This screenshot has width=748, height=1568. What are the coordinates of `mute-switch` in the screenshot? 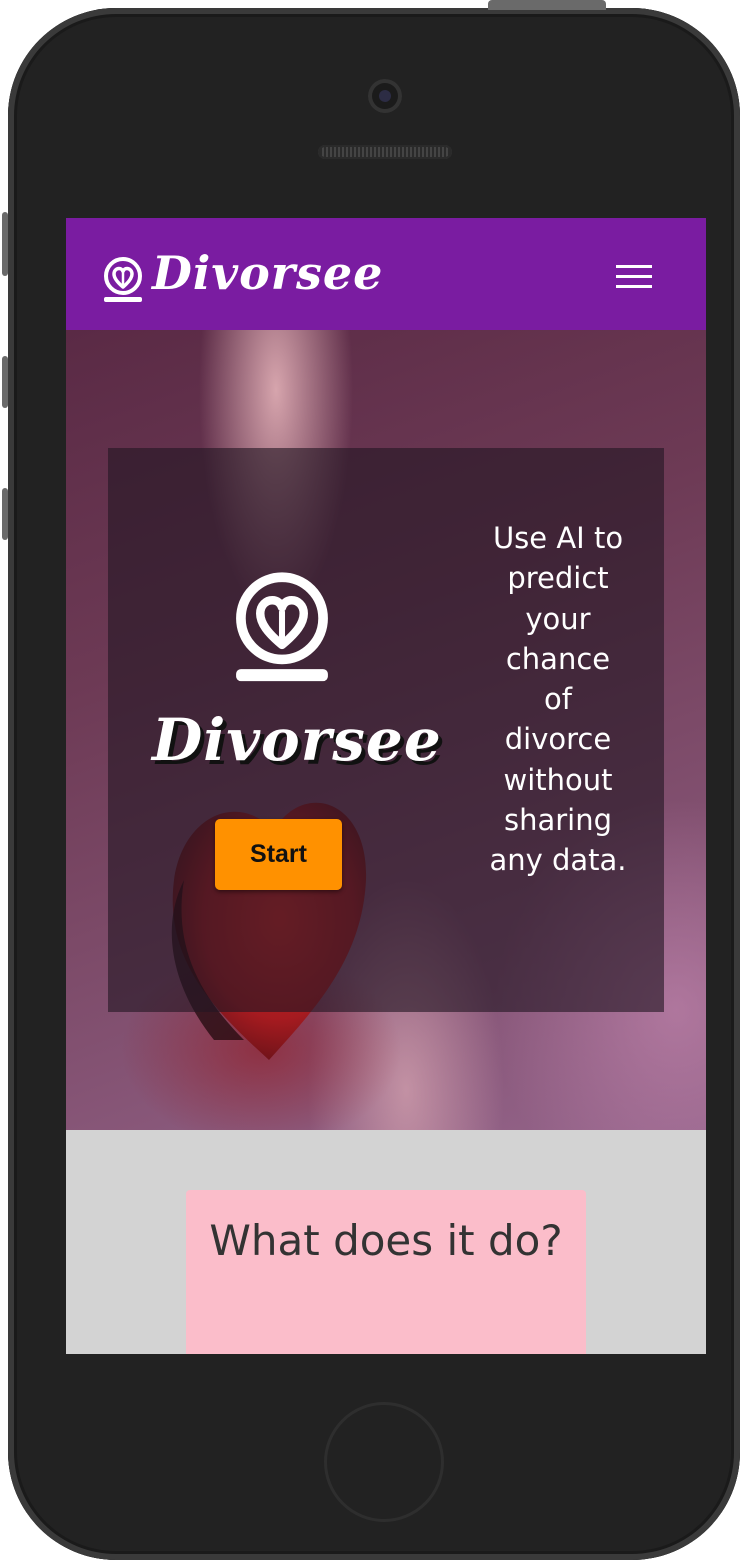 It's located at (5, 244).